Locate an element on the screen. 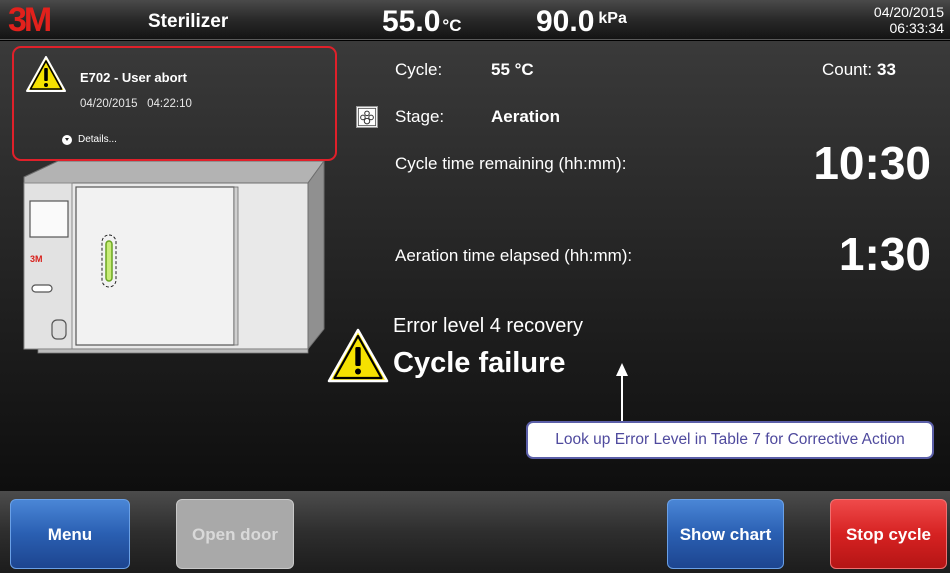  count-value: 33 is located at coordinates (886, 69).